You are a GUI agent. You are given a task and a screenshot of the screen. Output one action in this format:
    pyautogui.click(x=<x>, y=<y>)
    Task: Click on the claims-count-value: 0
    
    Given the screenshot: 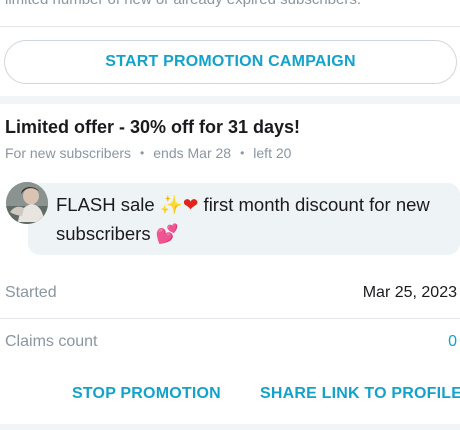 What is the action you would take?
    pyautogui.click(x=452, y=342)
    